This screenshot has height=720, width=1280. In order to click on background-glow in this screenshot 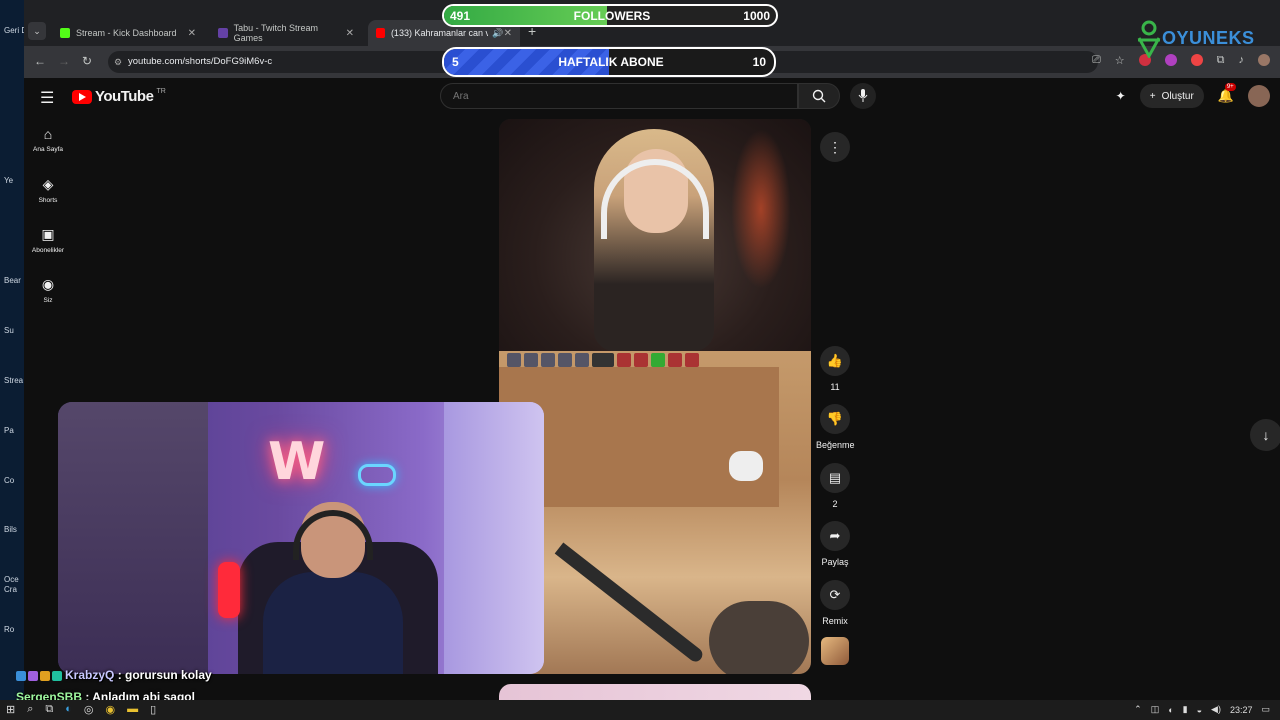, I will do `click(761, 209)`.